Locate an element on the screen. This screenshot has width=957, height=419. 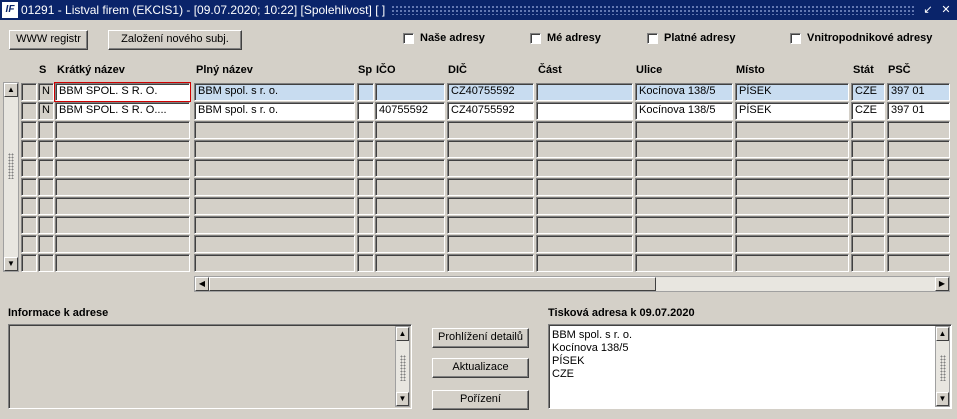
grid-vertical-scrollbar: ▲ ▼ is located at coordinates (11, 177).